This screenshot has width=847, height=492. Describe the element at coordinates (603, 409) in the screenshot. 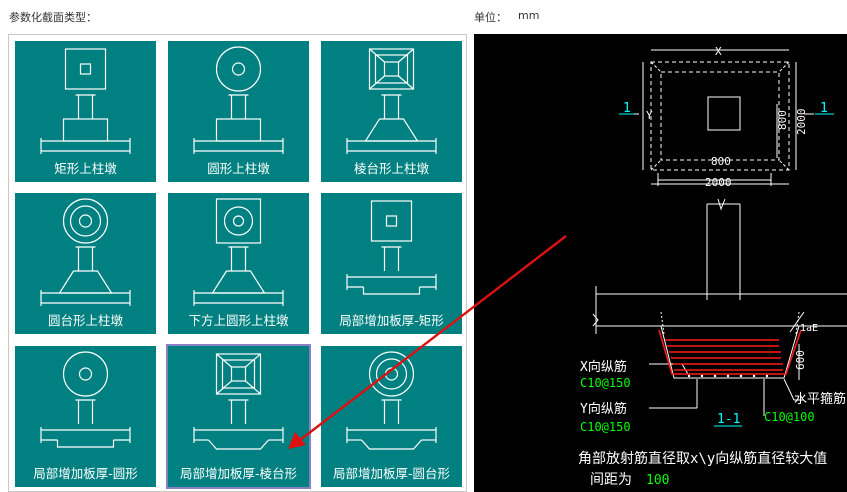

I see `y-bar-label: Y向纵筋` at that location.